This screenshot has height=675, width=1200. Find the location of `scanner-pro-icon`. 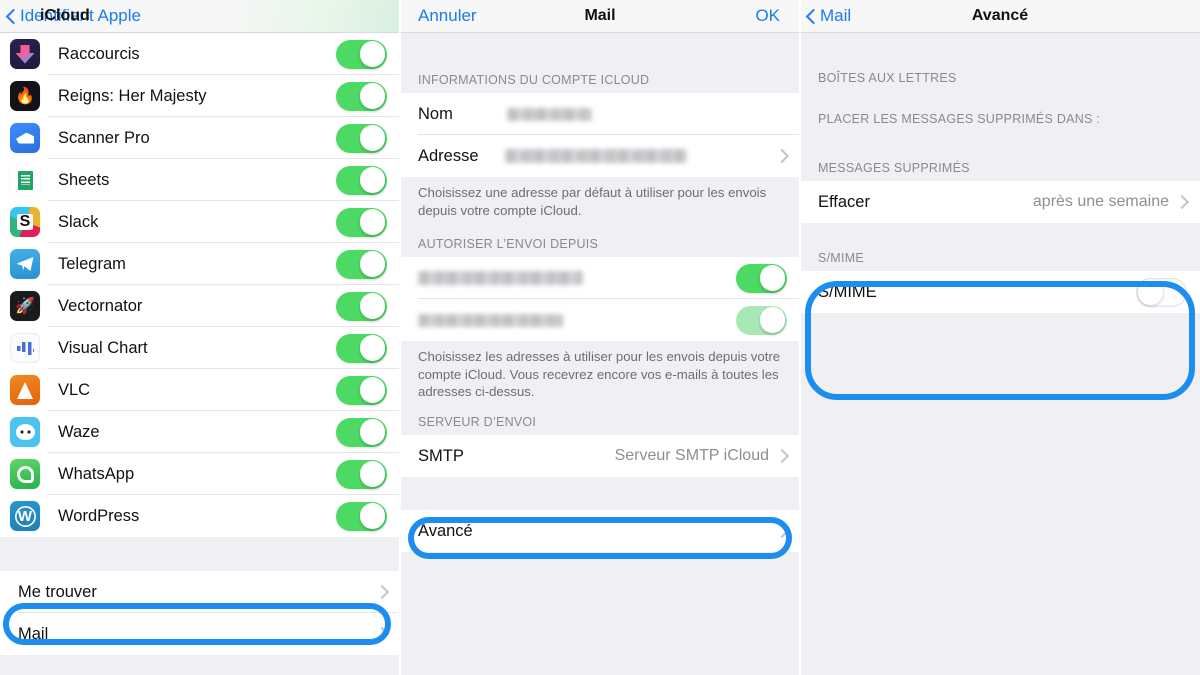

scanner-pro-icon is located at coordinates (25, 138).